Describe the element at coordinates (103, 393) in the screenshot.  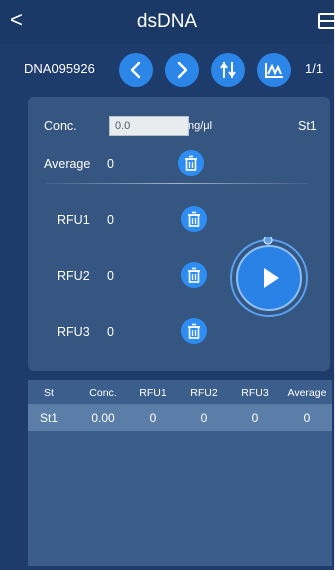
I see `column-header: Conc.` at that location.